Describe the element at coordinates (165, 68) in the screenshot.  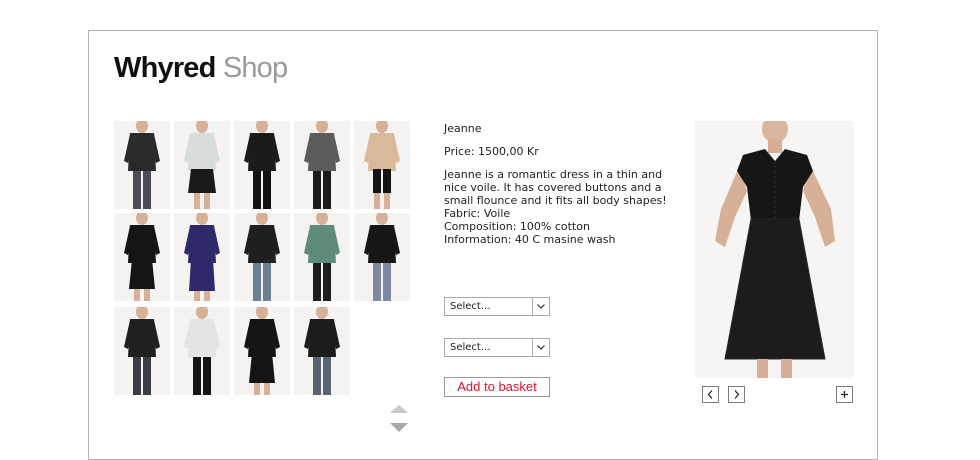
I see `logo-brand: Whyred` at that location.